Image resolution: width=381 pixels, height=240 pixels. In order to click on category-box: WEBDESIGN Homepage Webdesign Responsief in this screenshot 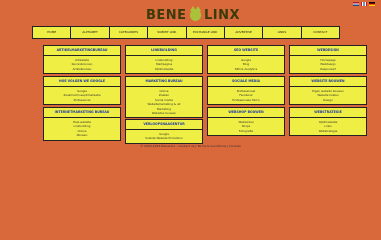, I will do `click(328, 60)`.